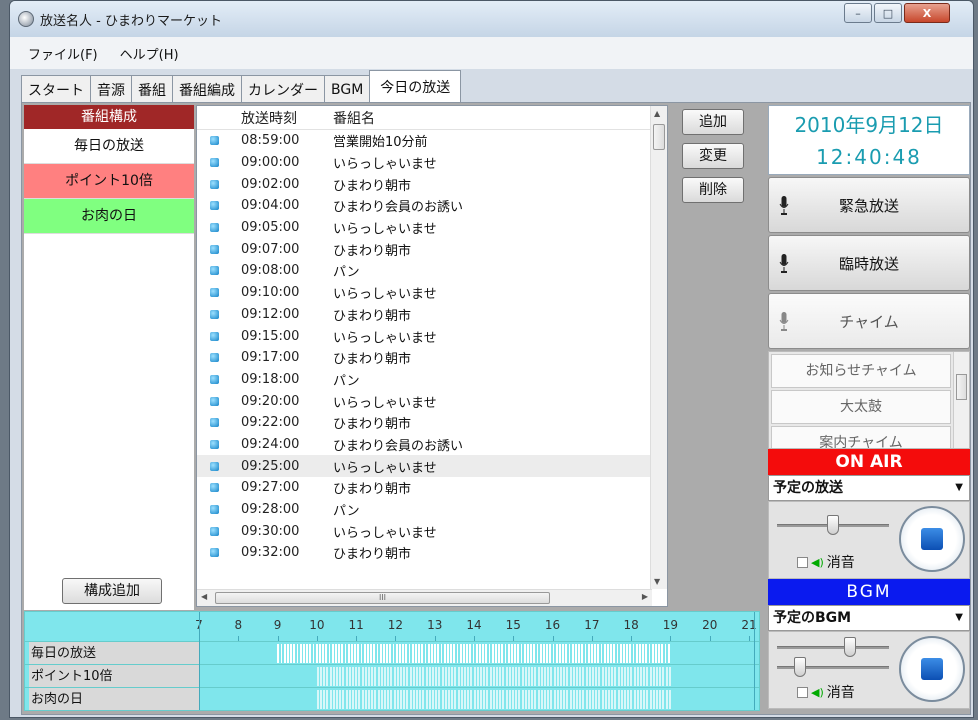 This screenshot has height=720, width=978. I want to click on add-button: 追加, so click(713, 122).